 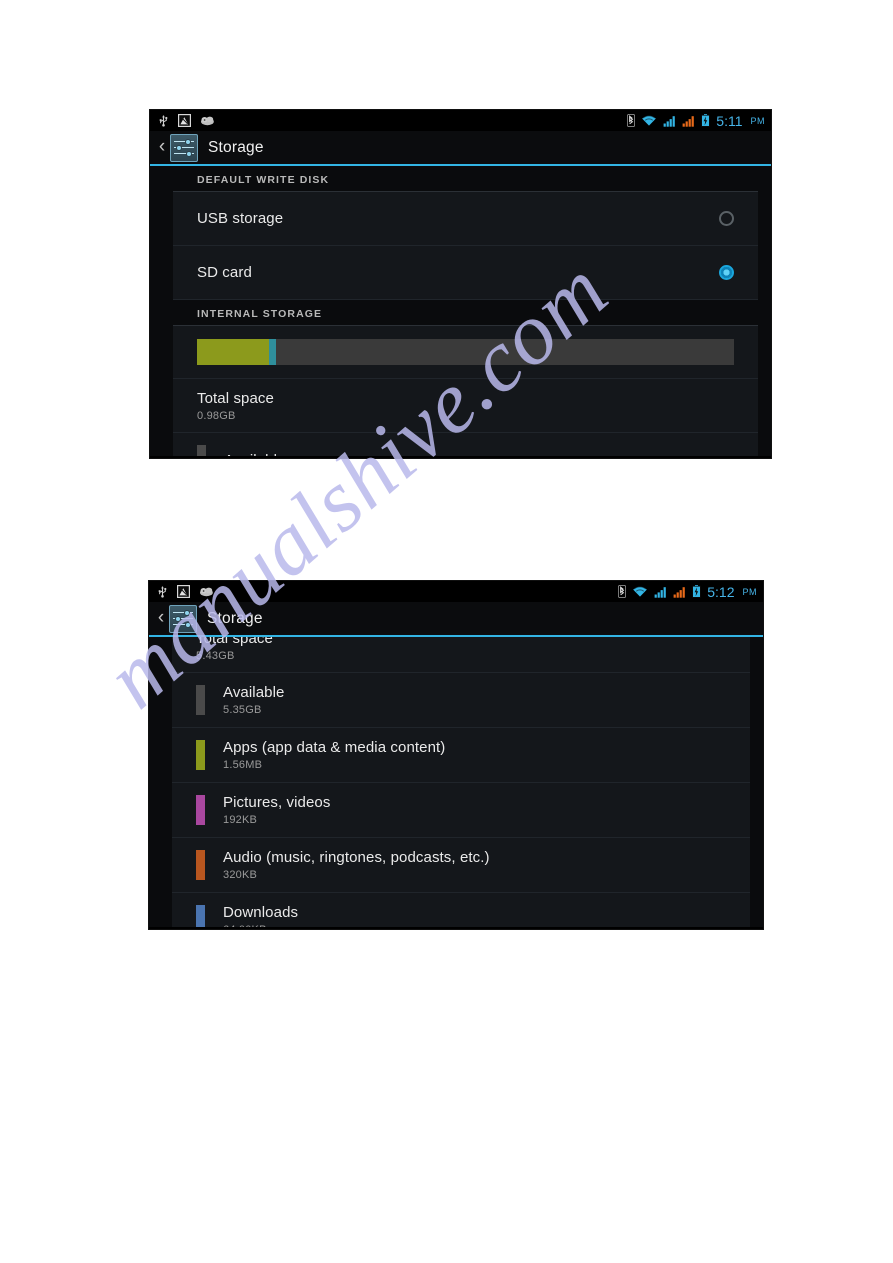 What do you see at coordinates (277, 802) in the screenshot?
I see `list-item-title: Pictures, videos` at bounding box center [277, 802].